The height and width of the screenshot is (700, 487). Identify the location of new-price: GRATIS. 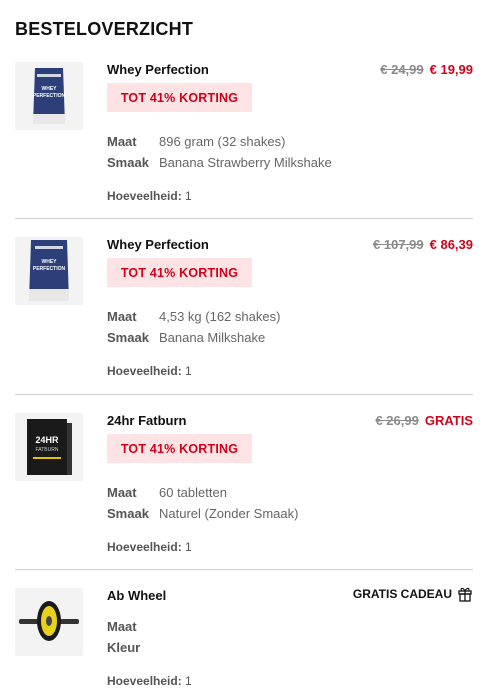
(448, 420).